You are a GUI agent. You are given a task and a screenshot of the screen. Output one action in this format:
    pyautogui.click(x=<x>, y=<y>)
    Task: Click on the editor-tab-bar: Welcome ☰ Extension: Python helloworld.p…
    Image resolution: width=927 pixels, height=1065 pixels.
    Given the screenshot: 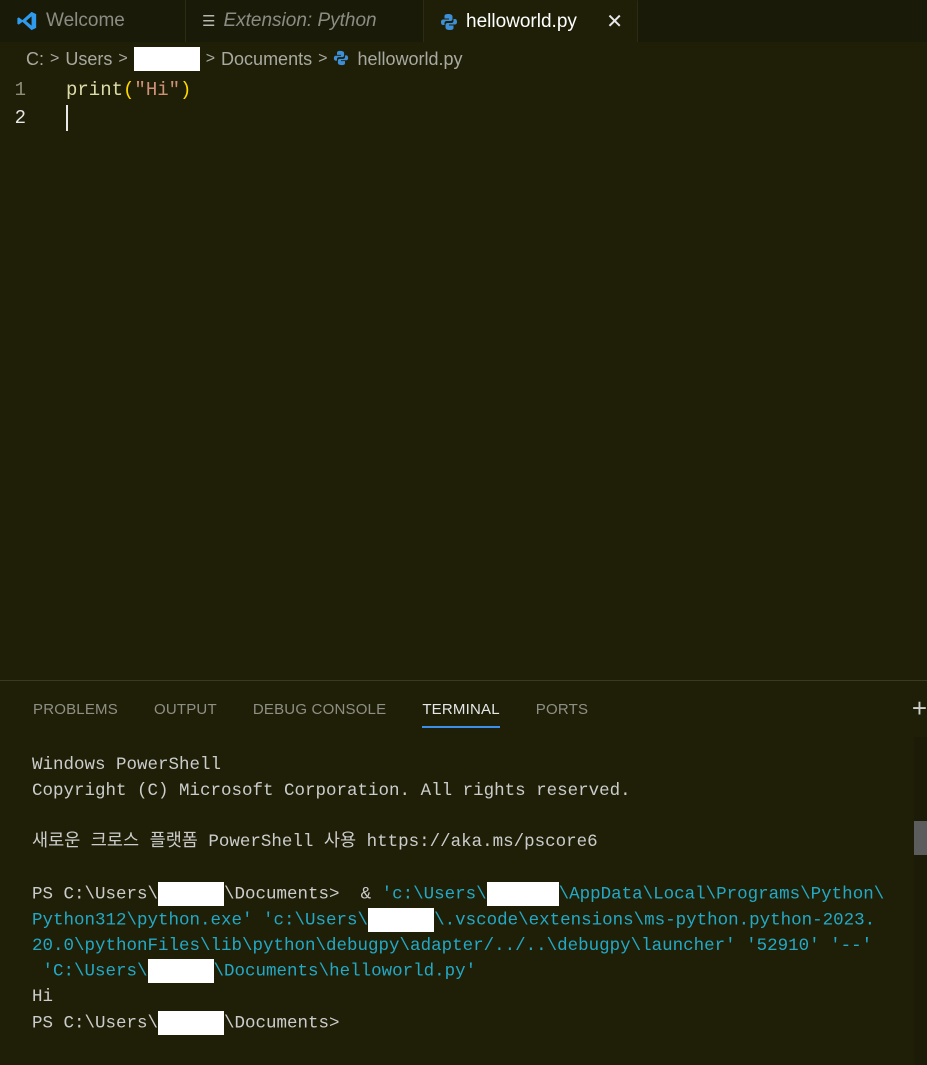 What is the action you would take?
    pyautogui.click(x=463, y=21)
    